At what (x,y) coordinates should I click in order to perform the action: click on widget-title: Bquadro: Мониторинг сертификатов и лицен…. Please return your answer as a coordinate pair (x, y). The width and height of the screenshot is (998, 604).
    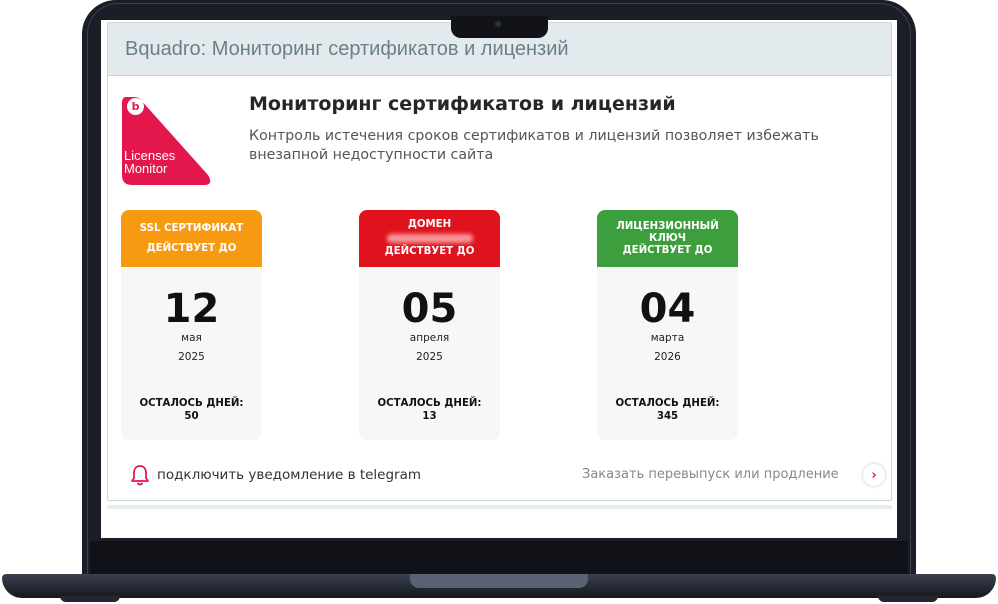
    Looking at the image, I should click on (347, 48).